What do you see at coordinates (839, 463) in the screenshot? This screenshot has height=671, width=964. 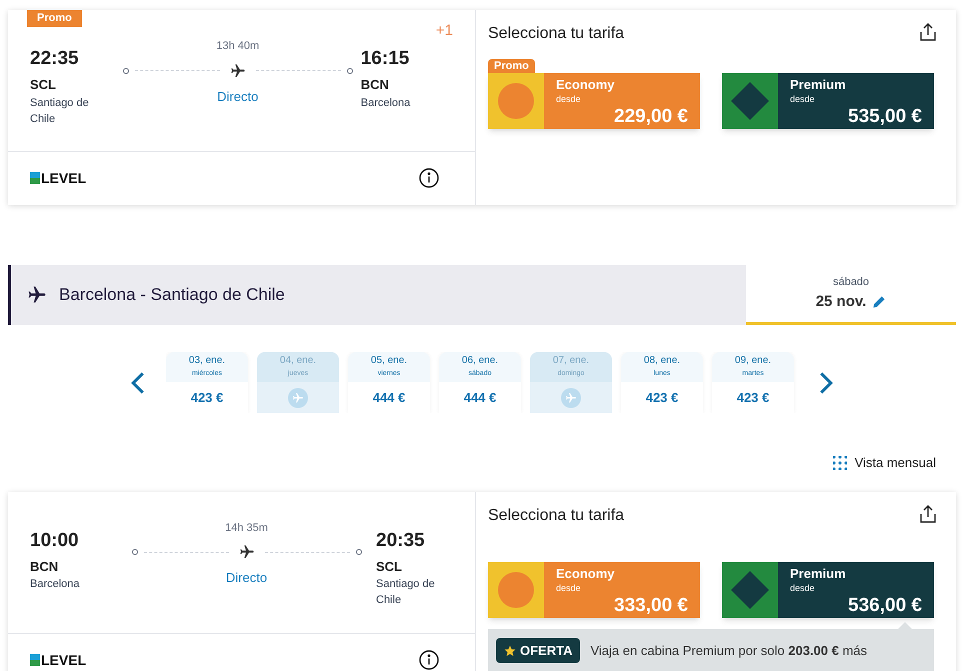 I see `grid-icon` at bounding box center [839, 463].